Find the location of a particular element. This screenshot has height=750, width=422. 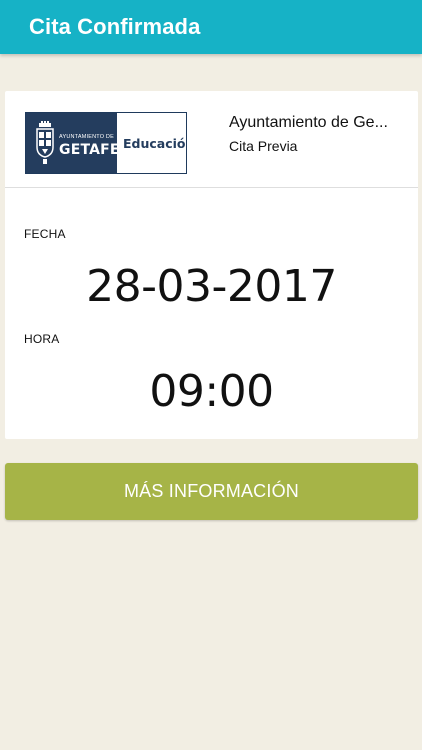

logo-educacion-text: Educación is located at coordinates (154, 143).